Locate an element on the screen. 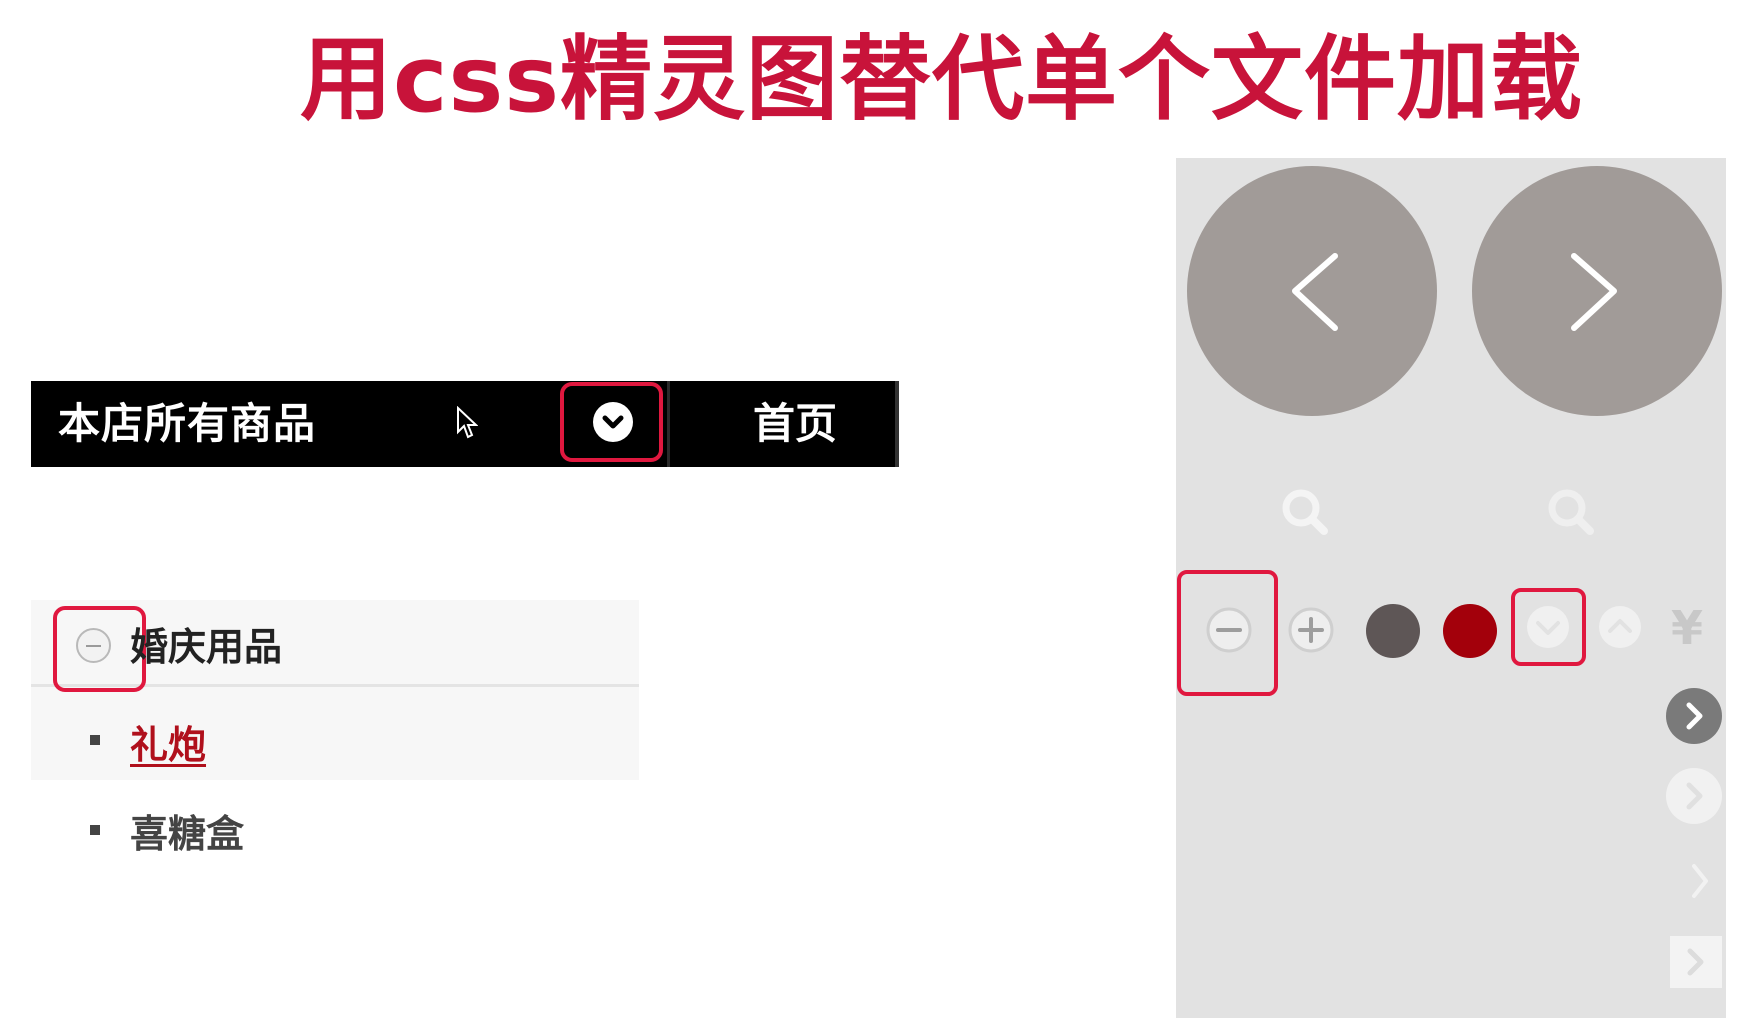 The width and height of the screenshot is (1755, 1018). chevron-right-thin-icon is located at coordinates (1700, 881).